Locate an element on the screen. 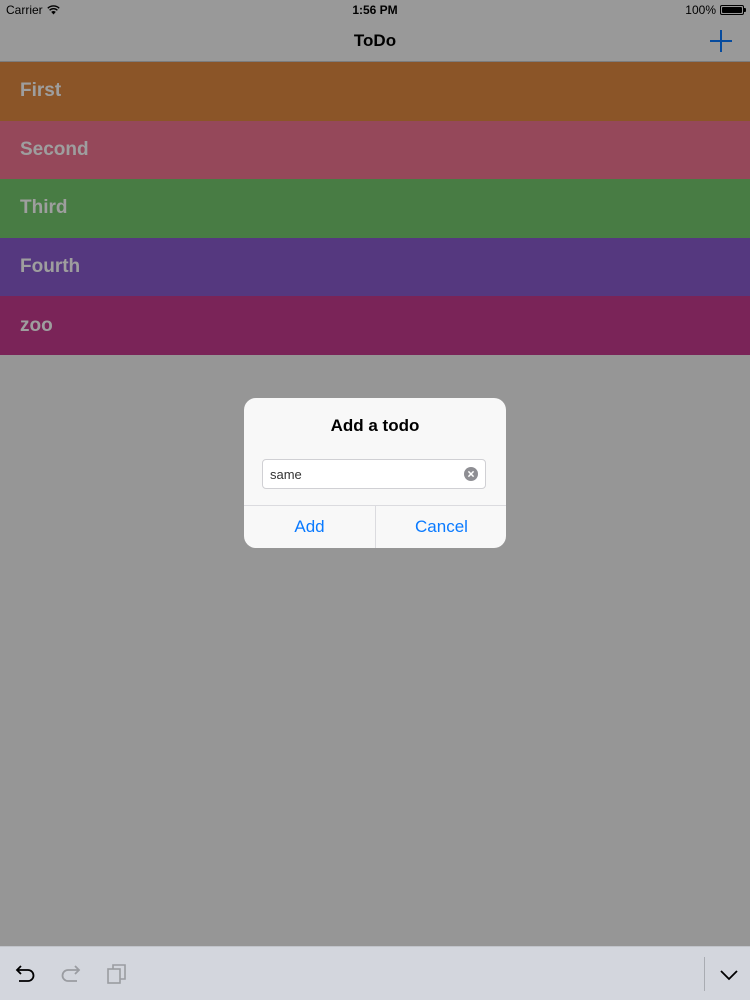 The height and width of the screenshot is (1000, 750). undo-icon is located at coordinates (25, 973).